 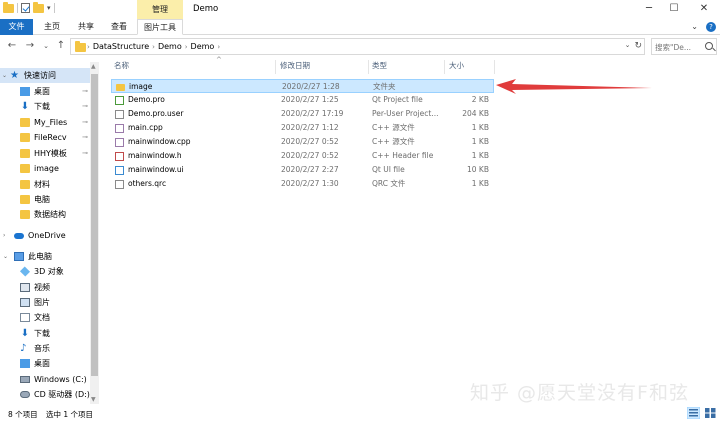 What do you see at coordinates (704, 9) in the screenshot?
I see `close-button: ✕` at bounding box center [704, 9].